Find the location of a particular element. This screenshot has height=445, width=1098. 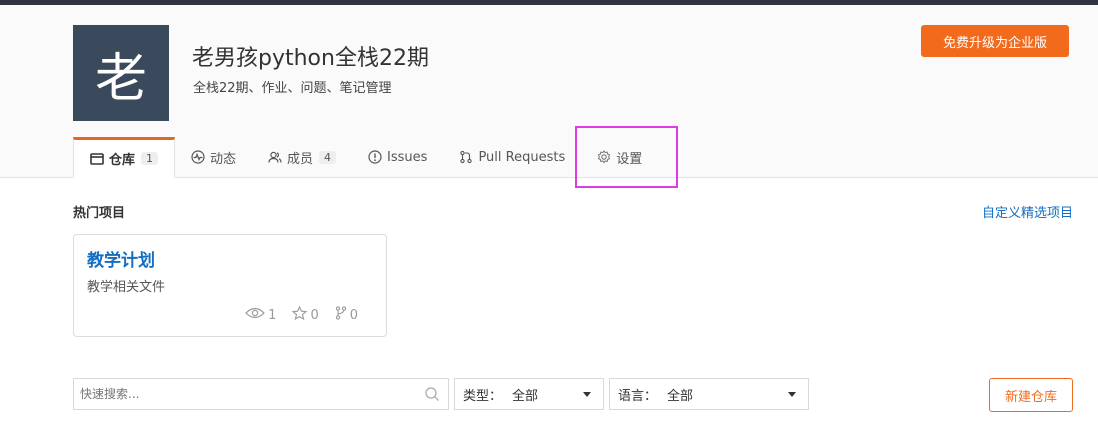

tab-repositories-label: 仓库 is located at coordinates (122, 160).